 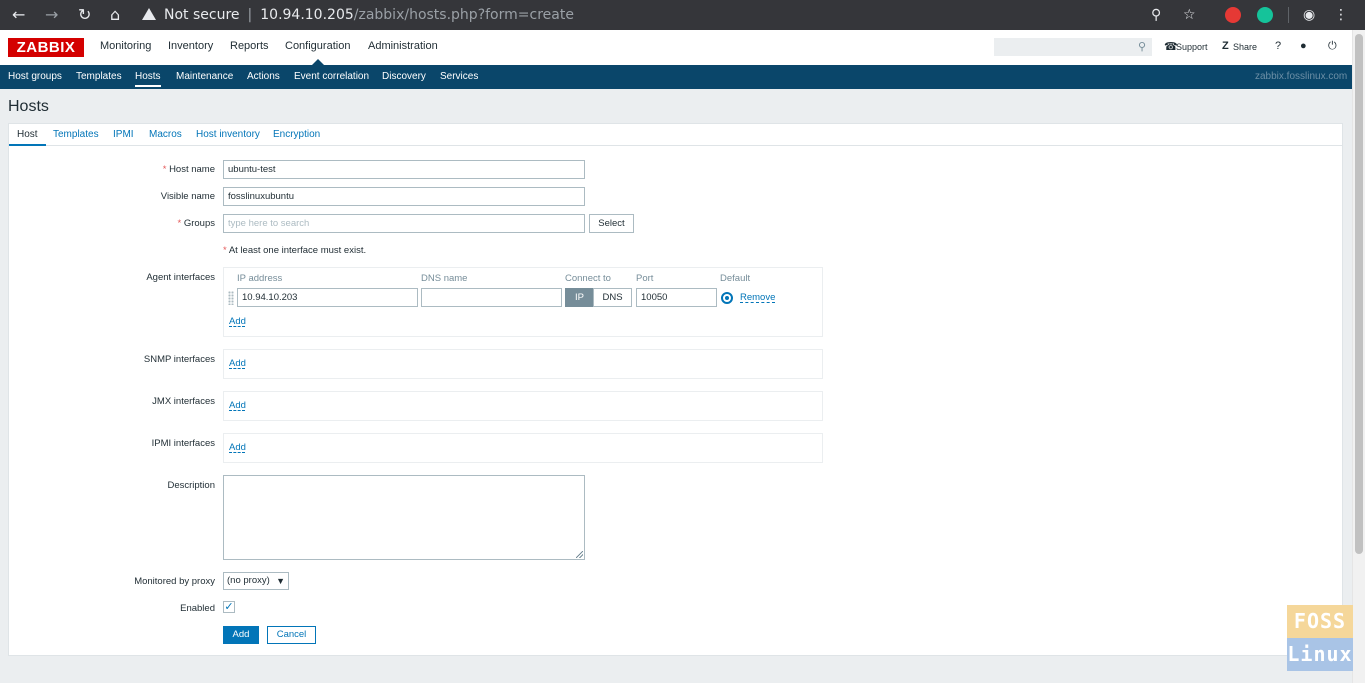 I want to click on submenu-hosts: Hosts, so click(x=148, y=79).